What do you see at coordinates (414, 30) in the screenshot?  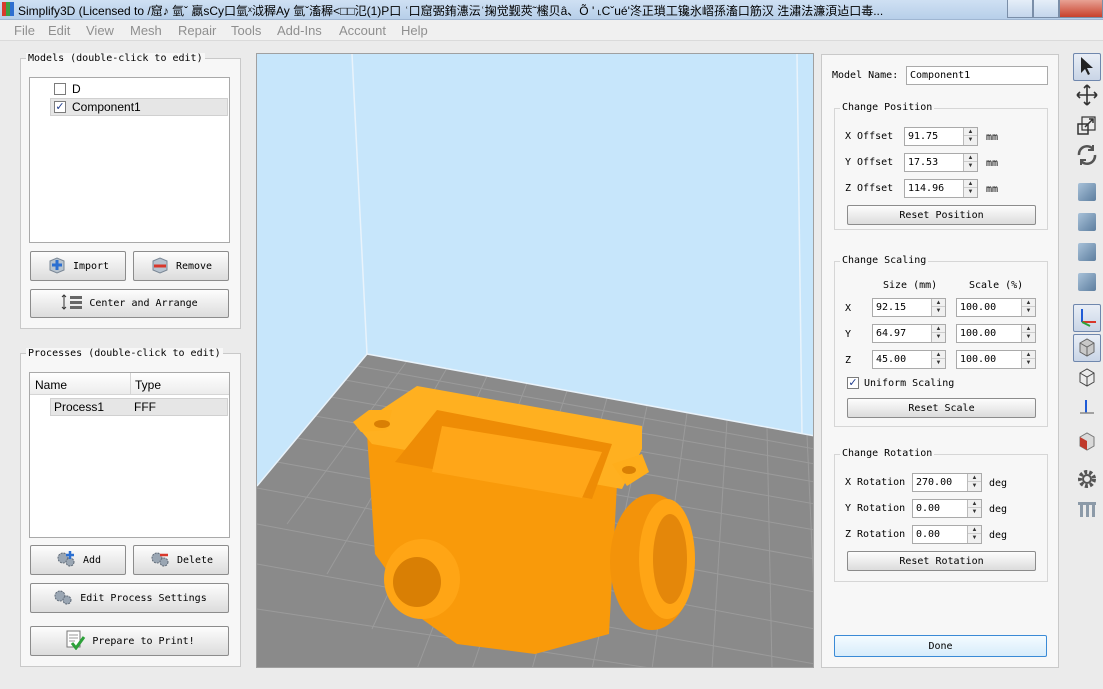 I see `menu-help: Help` at bounding box center [414, 30].